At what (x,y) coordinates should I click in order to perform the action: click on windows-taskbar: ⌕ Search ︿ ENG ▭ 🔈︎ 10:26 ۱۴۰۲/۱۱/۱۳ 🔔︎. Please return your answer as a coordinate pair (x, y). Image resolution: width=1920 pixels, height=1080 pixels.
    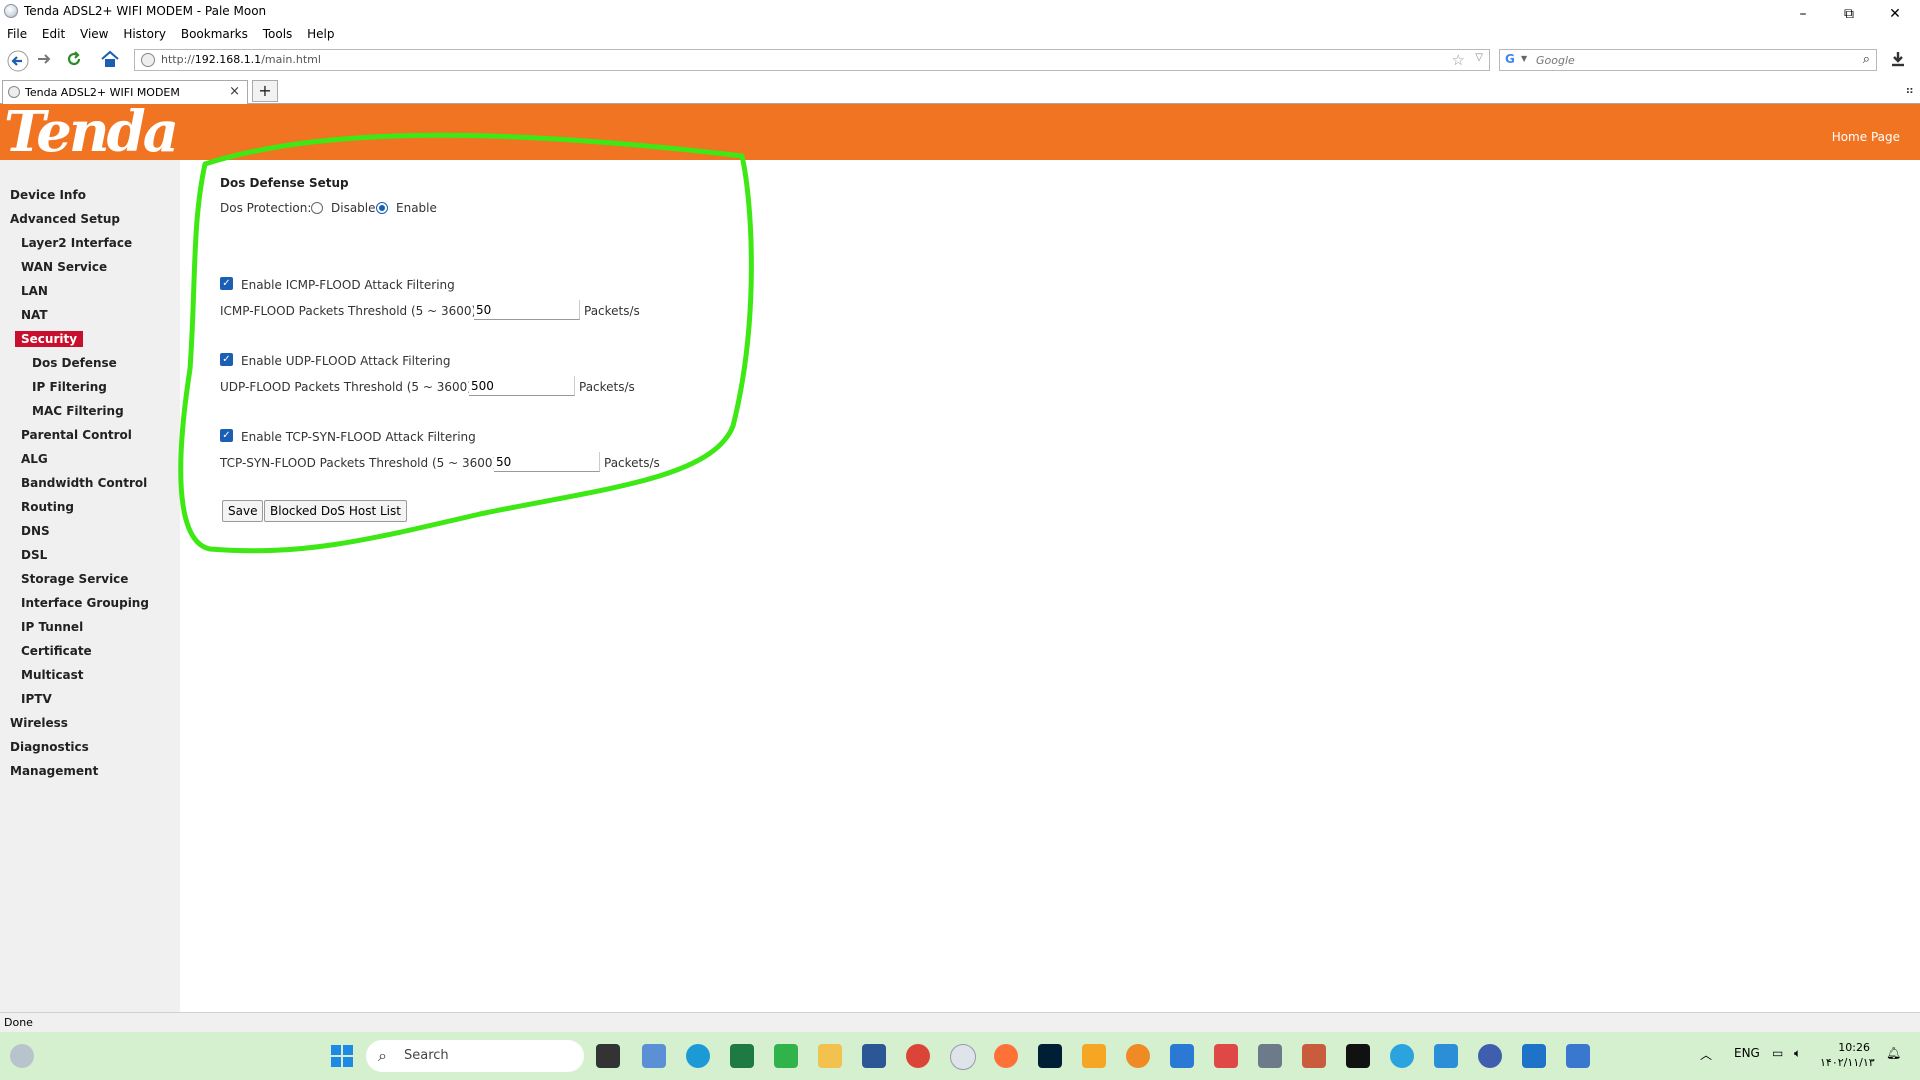
    Looking at the image, I should click on (960, 1056).